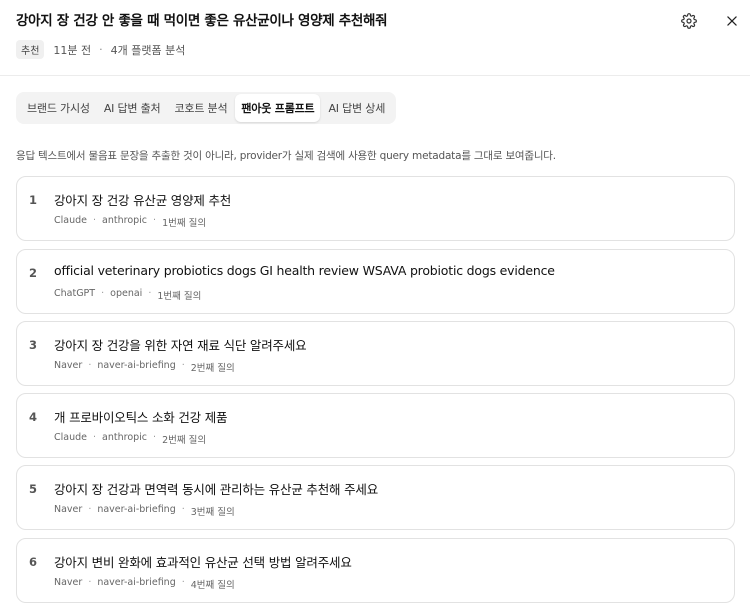 The height and width of the screenshot is (613, 750). I want to click on item-number: 1, so click(33, 200).